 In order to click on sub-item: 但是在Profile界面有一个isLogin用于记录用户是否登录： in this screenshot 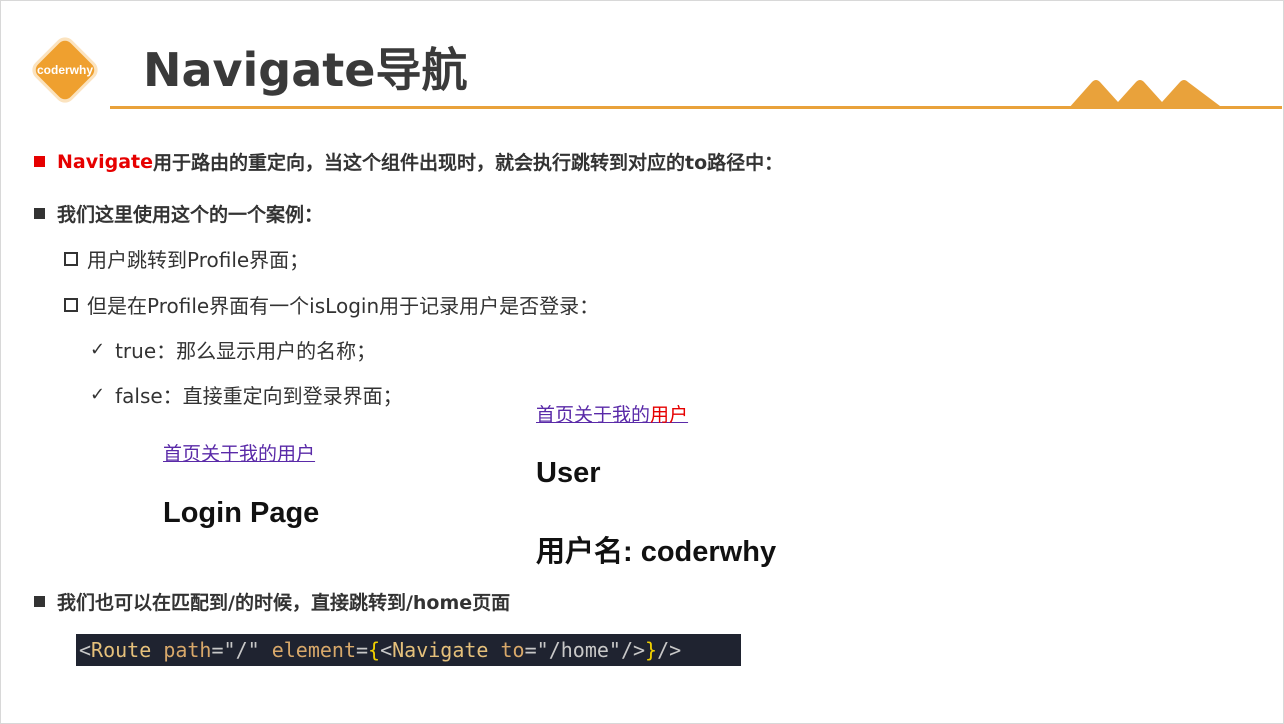, I will do `click(331, 304)`.